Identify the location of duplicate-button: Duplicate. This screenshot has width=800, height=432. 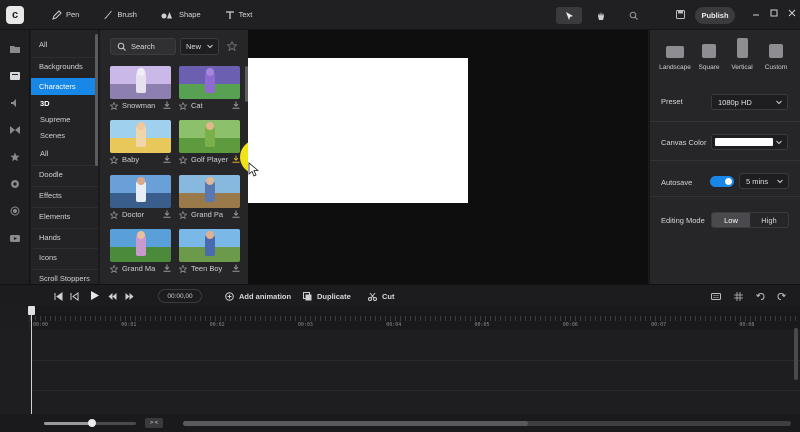
(327, 296).